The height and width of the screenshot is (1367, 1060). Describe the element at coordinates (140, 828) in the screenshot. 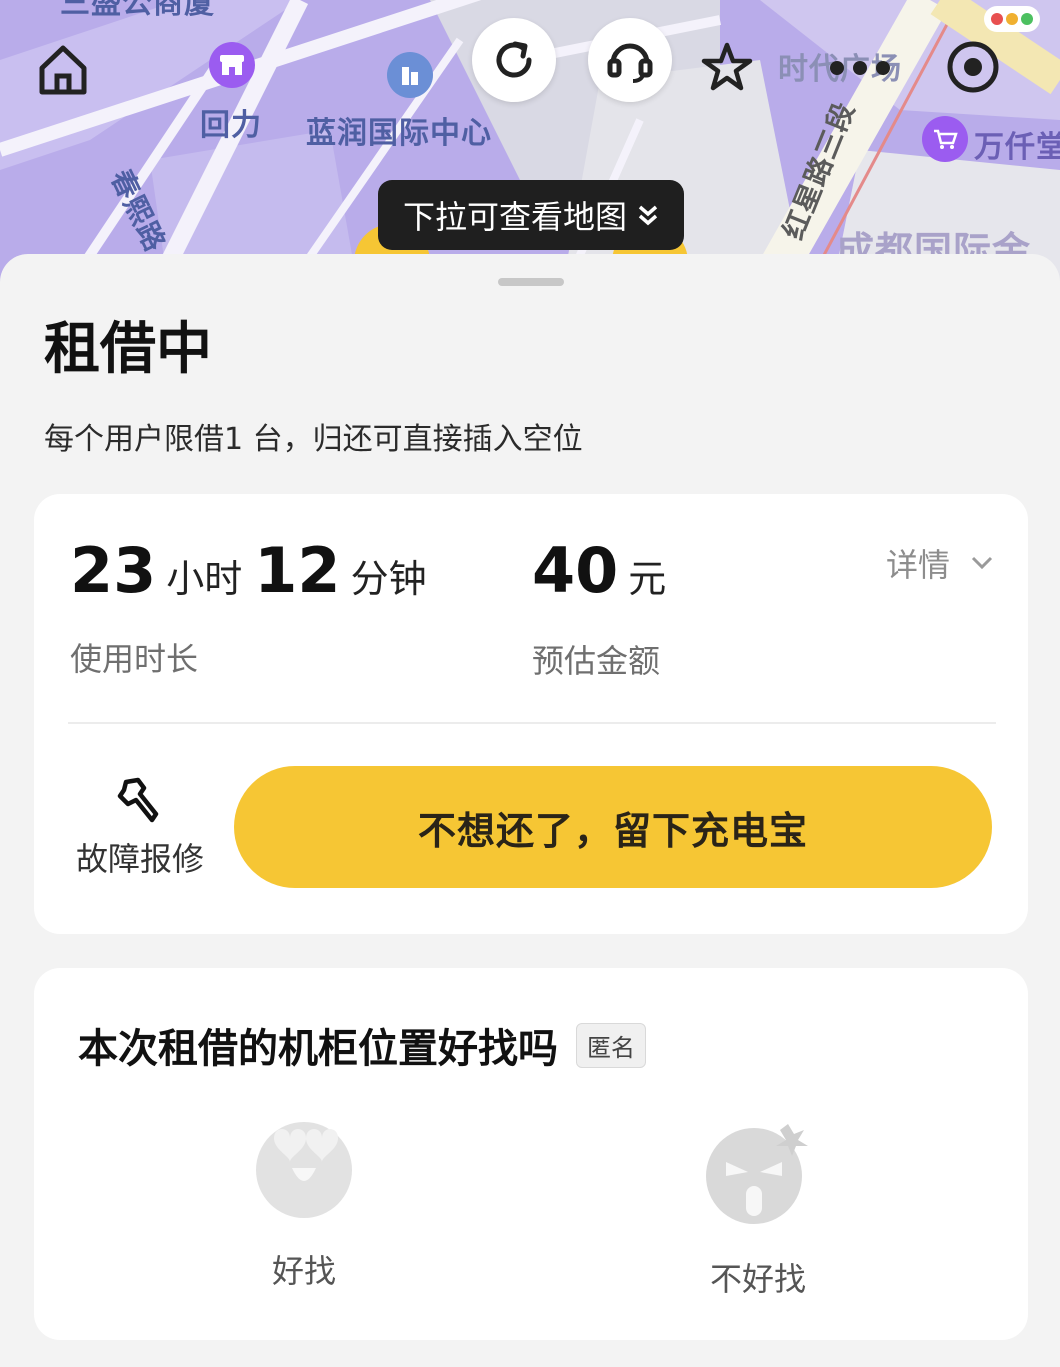

I see `repair-report-button: 故障报修` at that location.